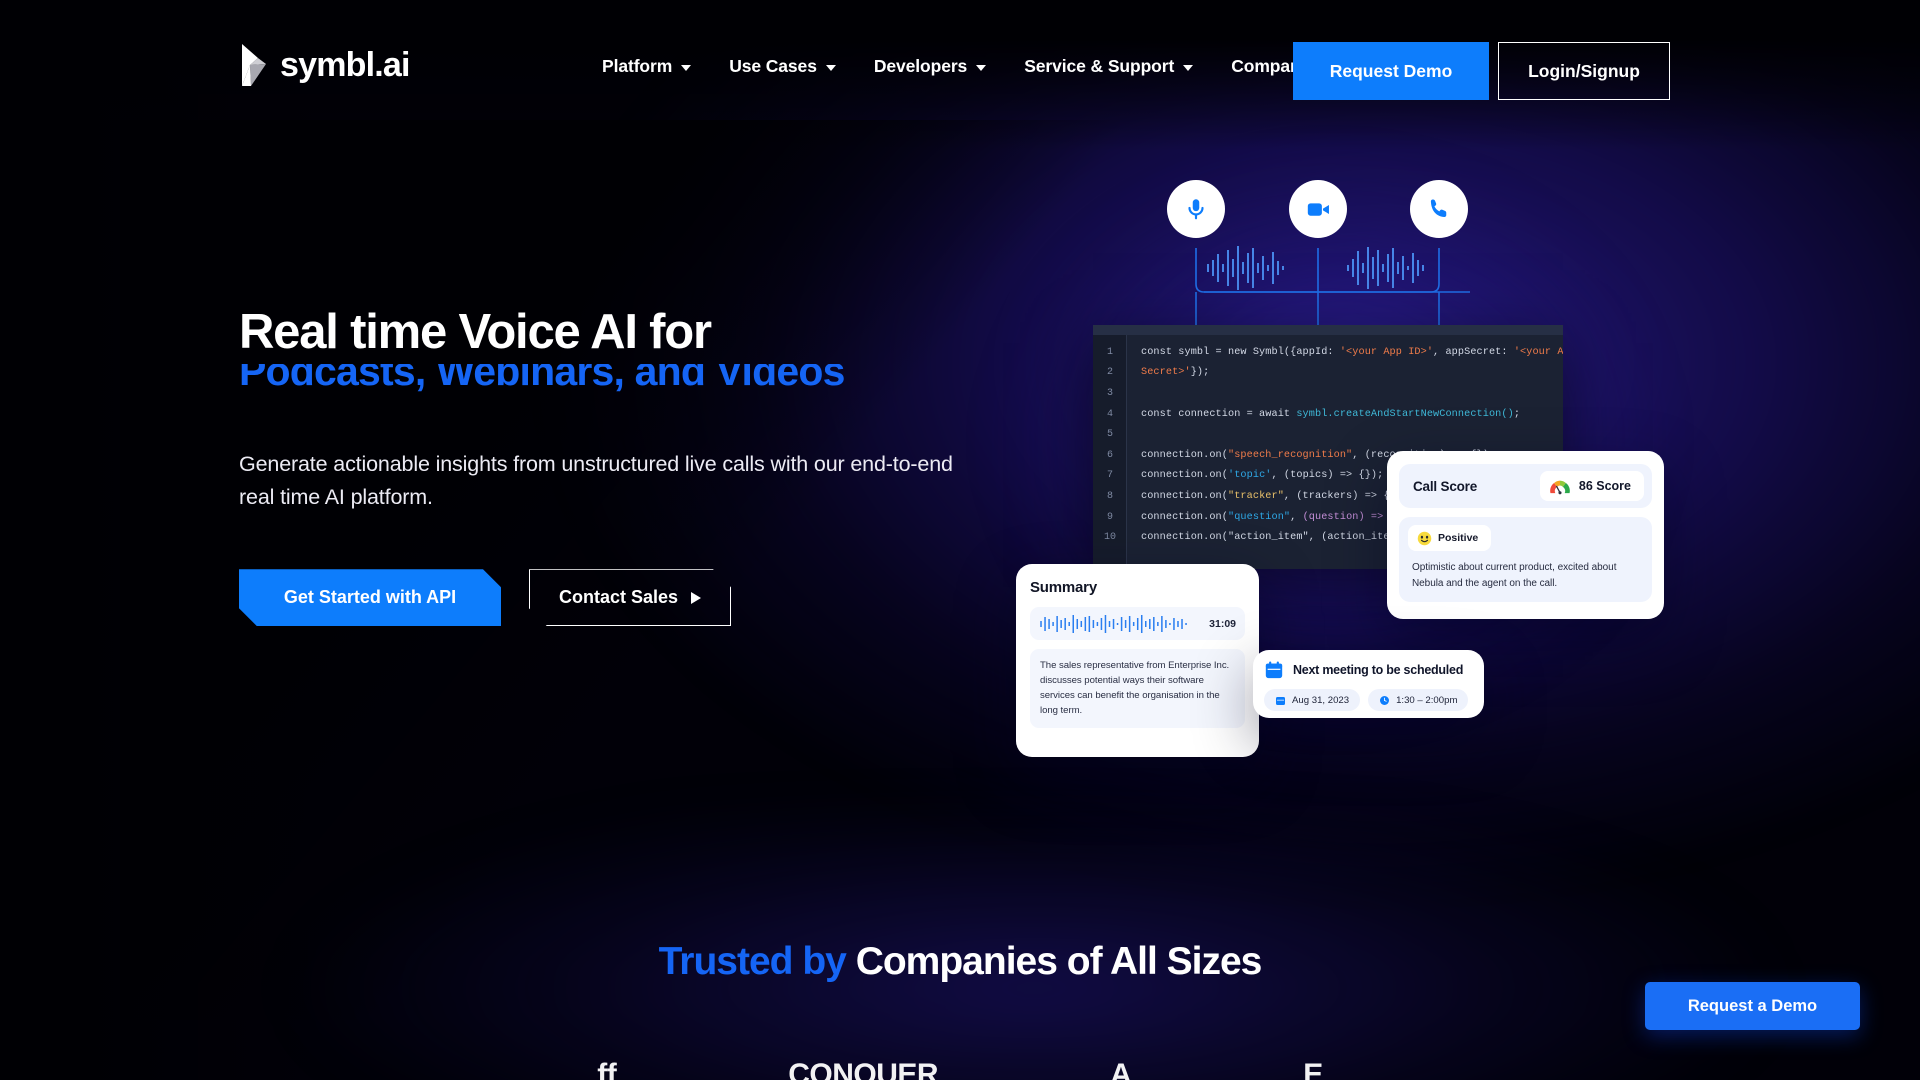 This screenshot has height=1080, width=1920. I want to click on nav-item-service-support: Service & Support, so click(1108, 66).